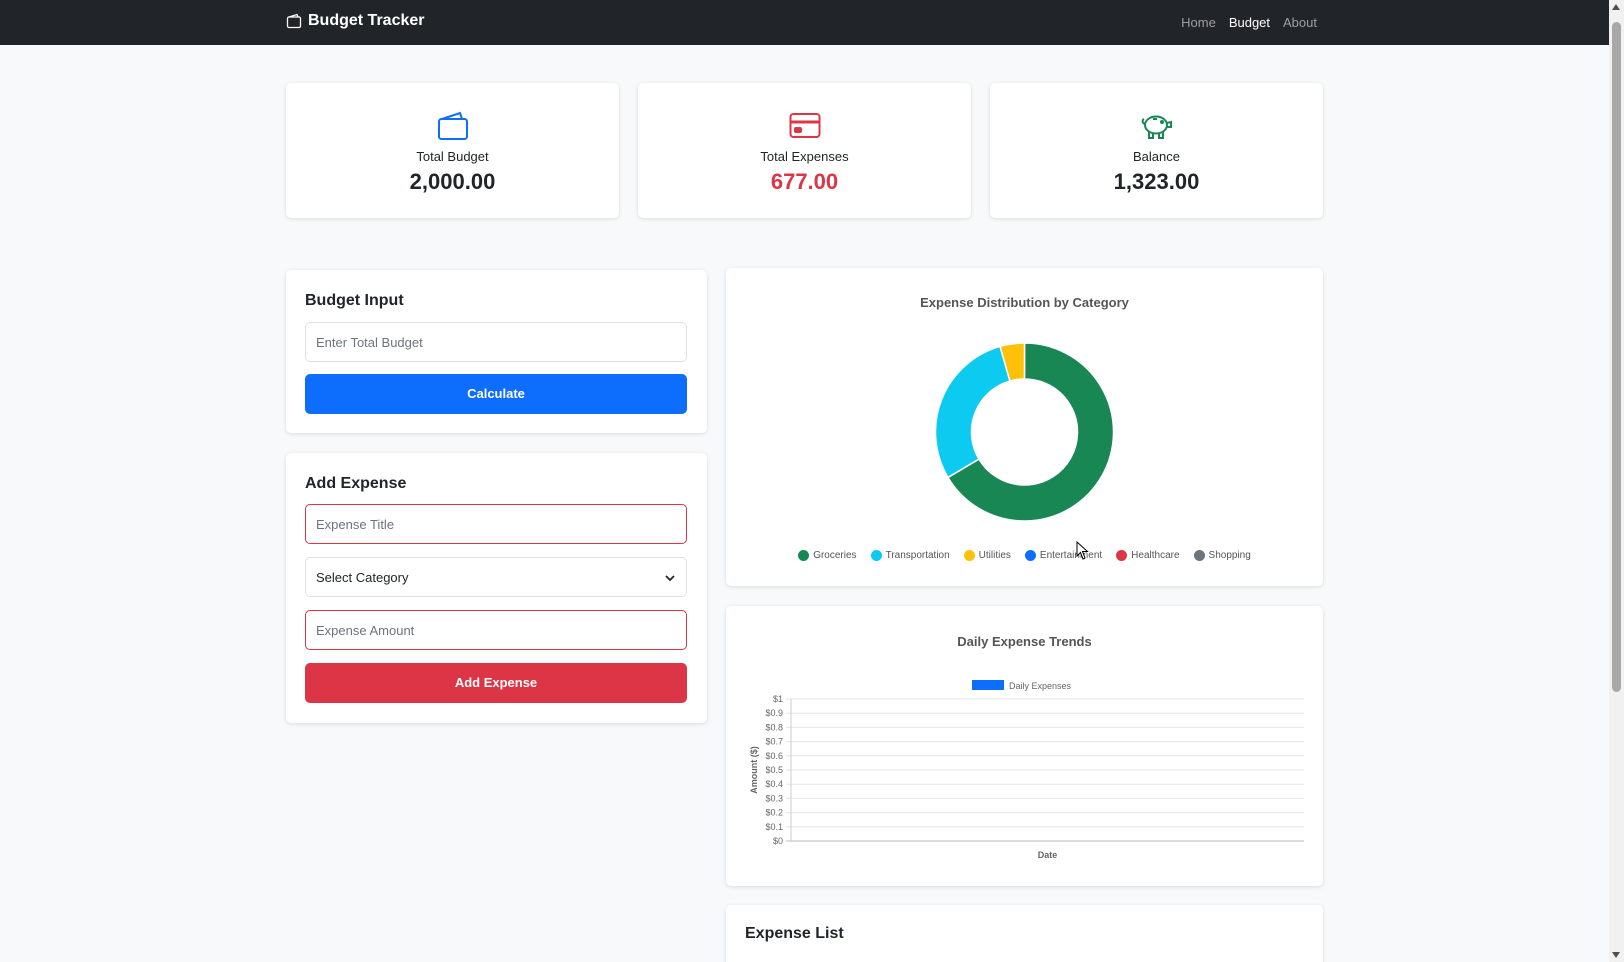 The width and height of the screenshot is (1624, 962). I want to click on y-tick-label: $0.4, so click(774, 784).